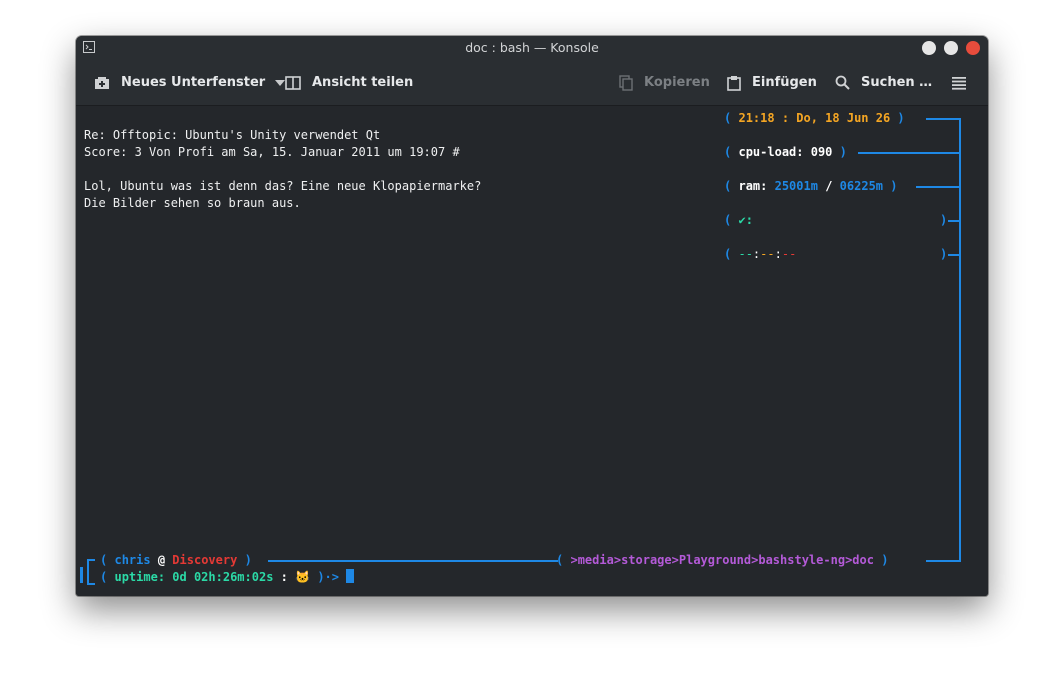 Image resolution: width=1064 pixels, height=683 pixels. I want to click on copy-button: Kopieren, so click(664, 82).